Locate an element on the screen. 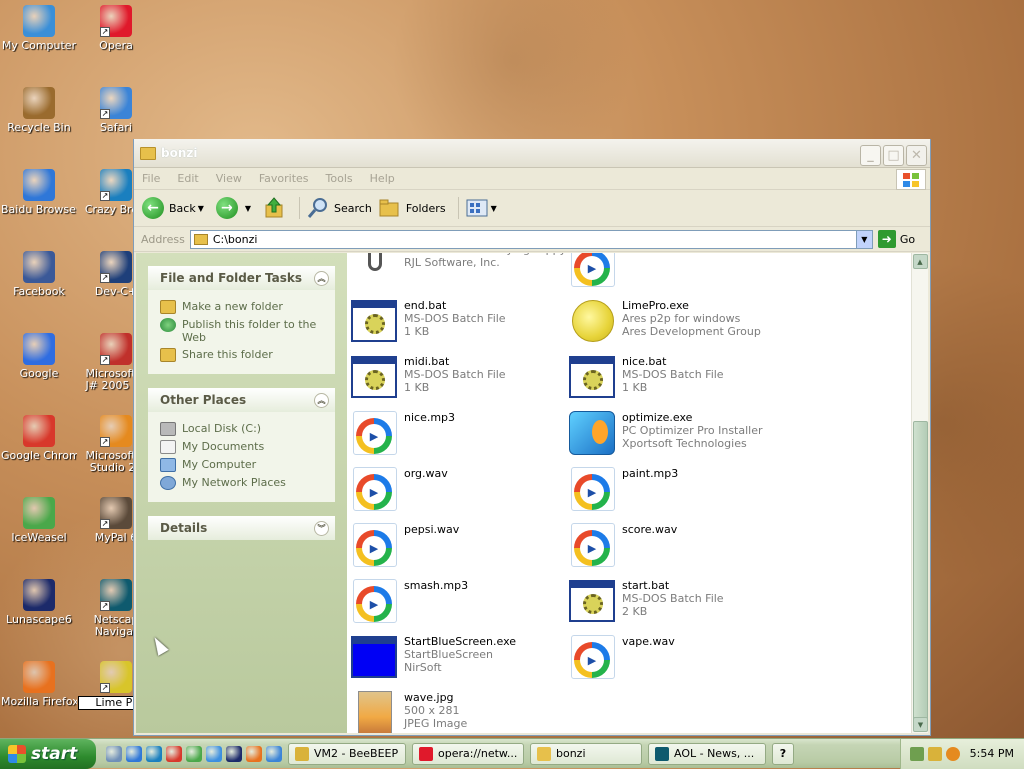 Image resolution: width=1024 pixels, height=769 pixels. show-desktop-icon is located at coordinates (114, 753).